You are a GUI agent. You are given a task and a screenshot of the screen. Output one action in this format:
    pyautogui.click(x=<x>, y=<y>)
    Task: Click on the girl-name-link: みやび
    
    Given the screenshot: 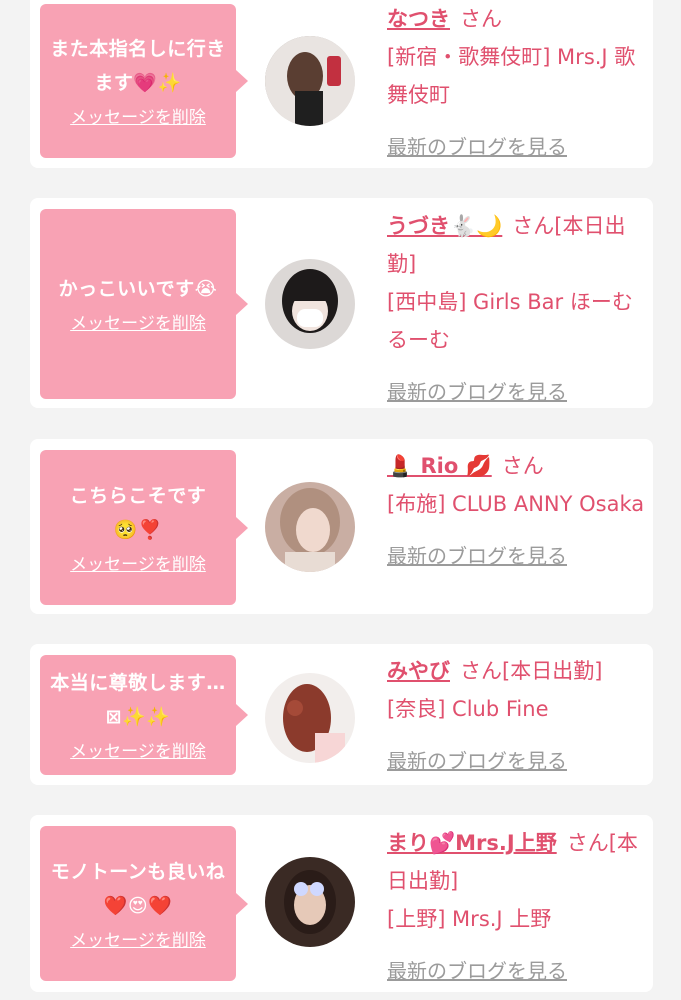 What is the action you would take?
    pyautogui.click(x=418, y=671)
    